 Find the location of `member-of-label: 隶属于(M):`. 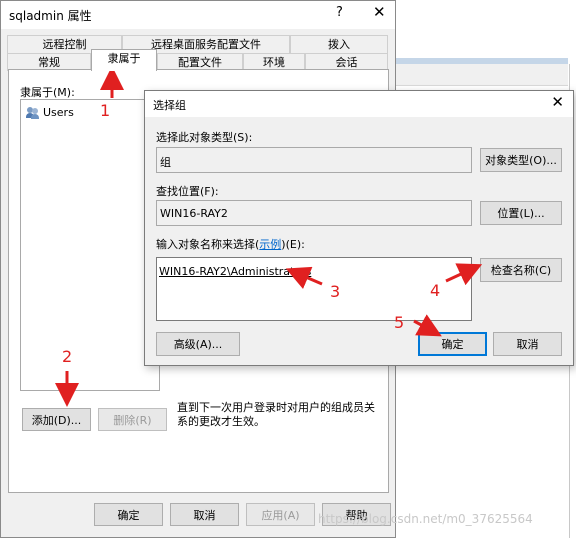

member-of-label: 隶属于(M): is located at coordinates (47, 92).